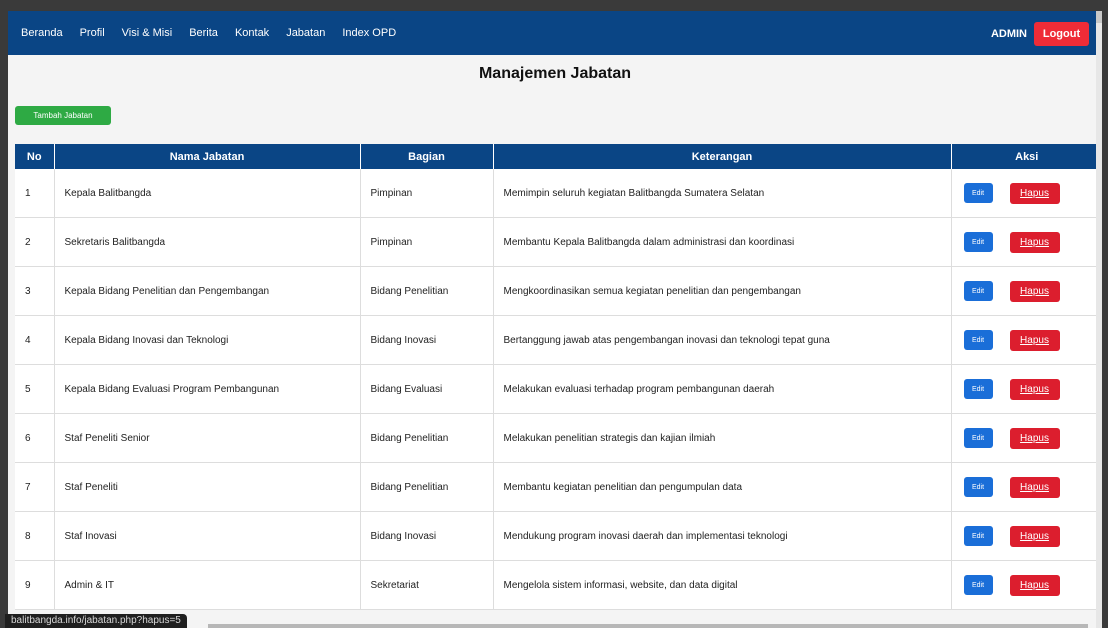 Image resolution: width=1108 pixels, height=628 pixels. I want to click on header-nama-jabatan: Nama Jabatan, so click(207, 156).